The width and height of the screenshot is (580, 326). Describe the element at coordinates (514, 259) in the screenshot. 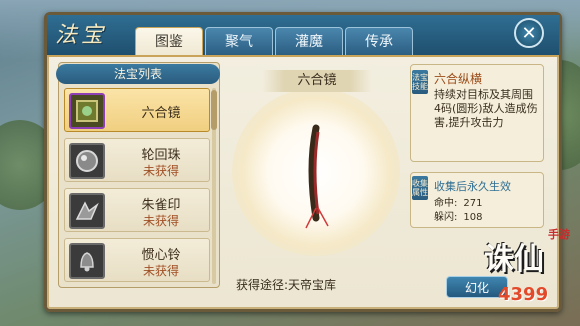

I see `logo-main: 诛仙` at that location.